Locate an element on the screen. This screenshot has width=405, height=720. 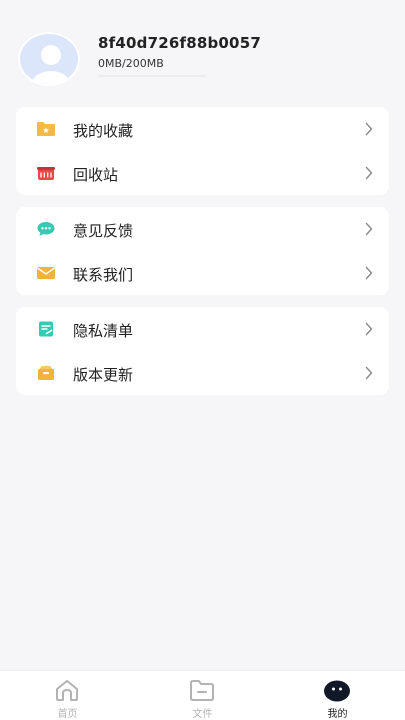
menu-item-contact-us: 联系我们 is located at coordinates (202, 273).